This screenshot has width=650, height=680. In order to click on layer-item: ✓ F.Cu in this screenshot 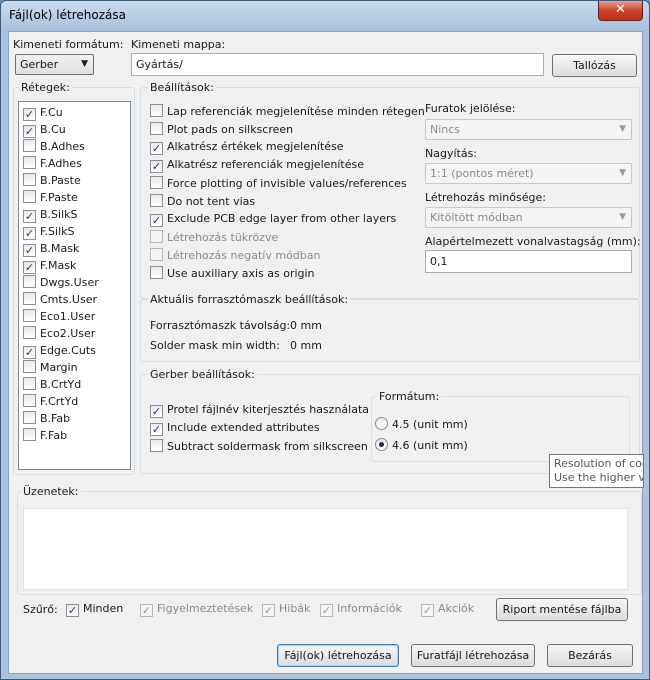, I will do `click(43, 113)`.